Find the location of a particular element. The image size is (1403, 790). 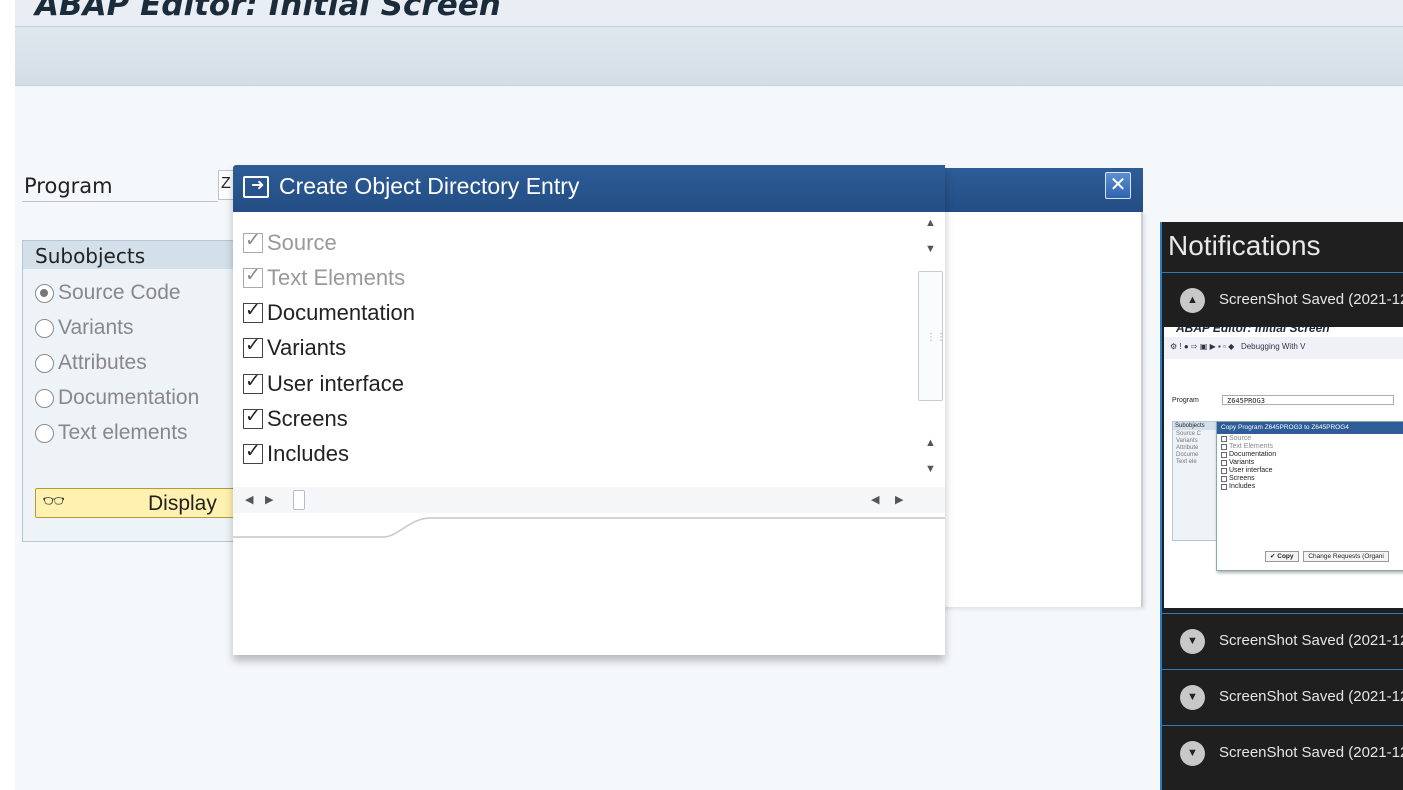

thumbnail-change-requests-button: Change Requests (Organi is located at coordinates (1346, 556).